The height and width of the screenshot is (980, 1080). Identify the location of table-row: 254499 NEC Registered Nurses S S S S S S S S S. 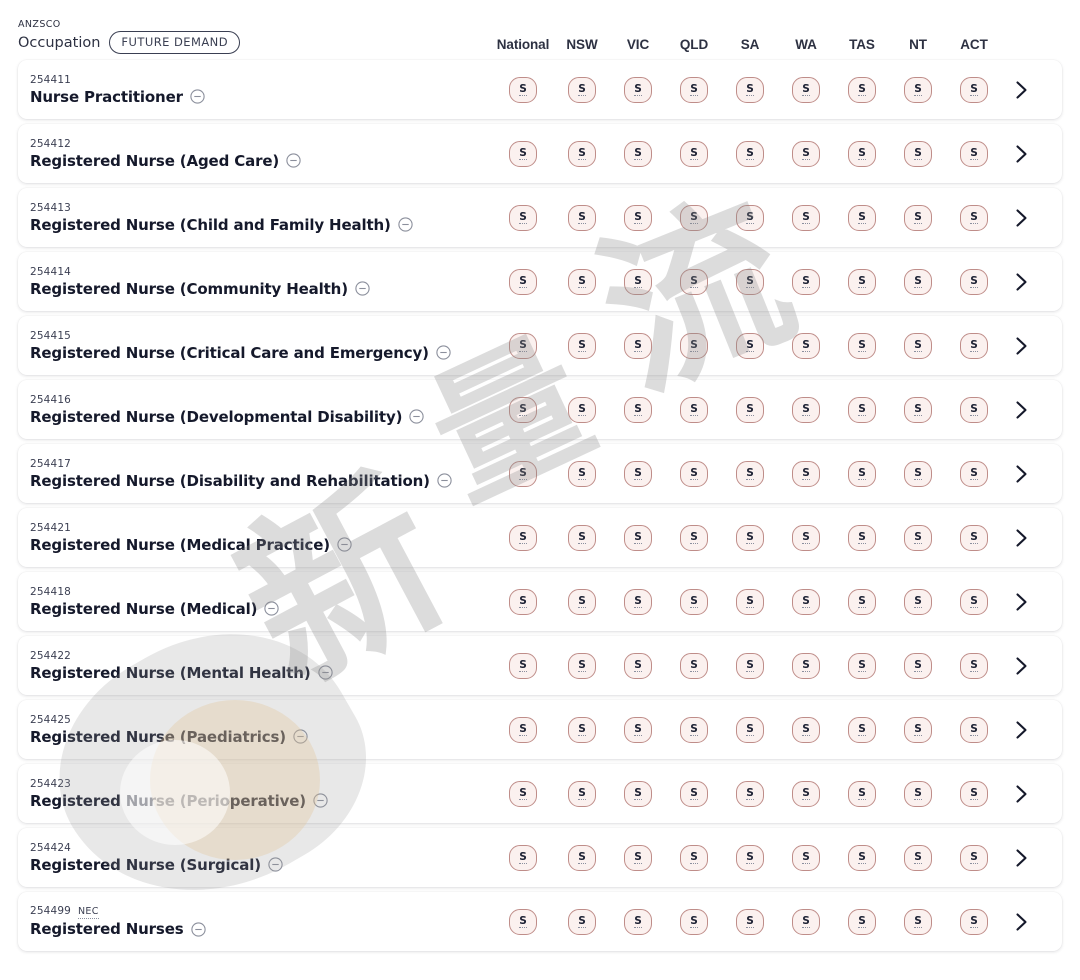
(540, 921).